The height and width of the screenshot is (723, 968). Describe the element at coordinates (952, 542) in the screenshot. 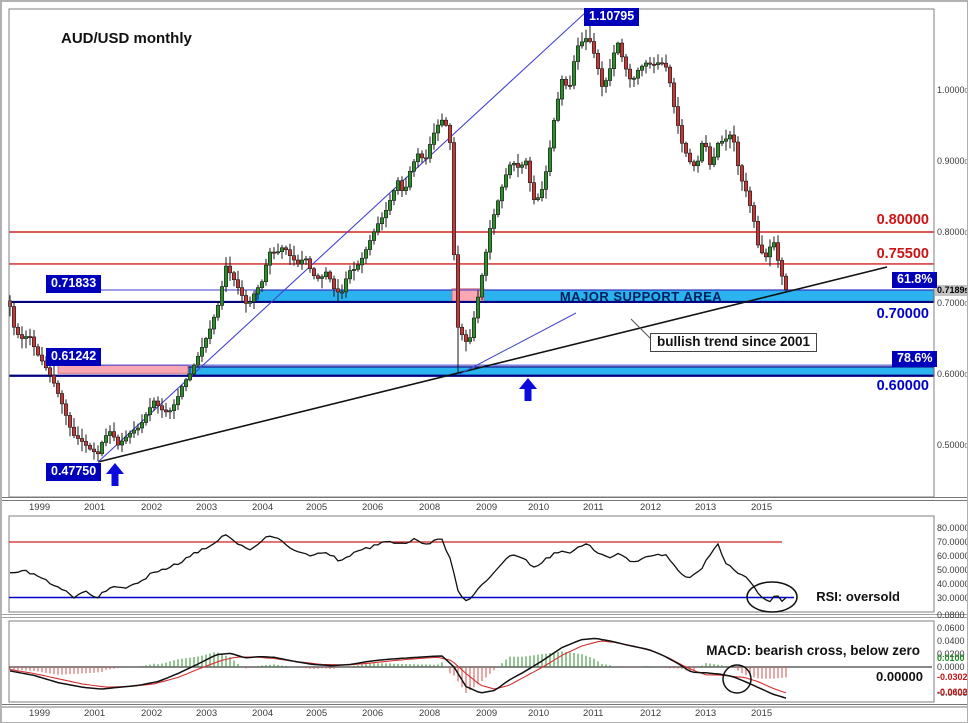

I see `rsi-axis-label-70.0000: 70.0000` at that location.